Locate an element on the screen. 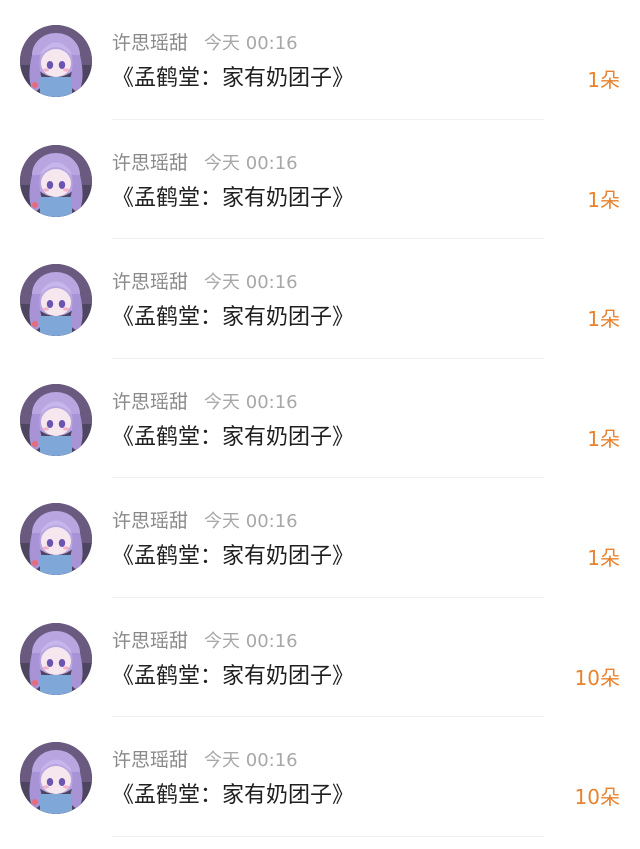  row-divider is located at coordinates (328, 836).